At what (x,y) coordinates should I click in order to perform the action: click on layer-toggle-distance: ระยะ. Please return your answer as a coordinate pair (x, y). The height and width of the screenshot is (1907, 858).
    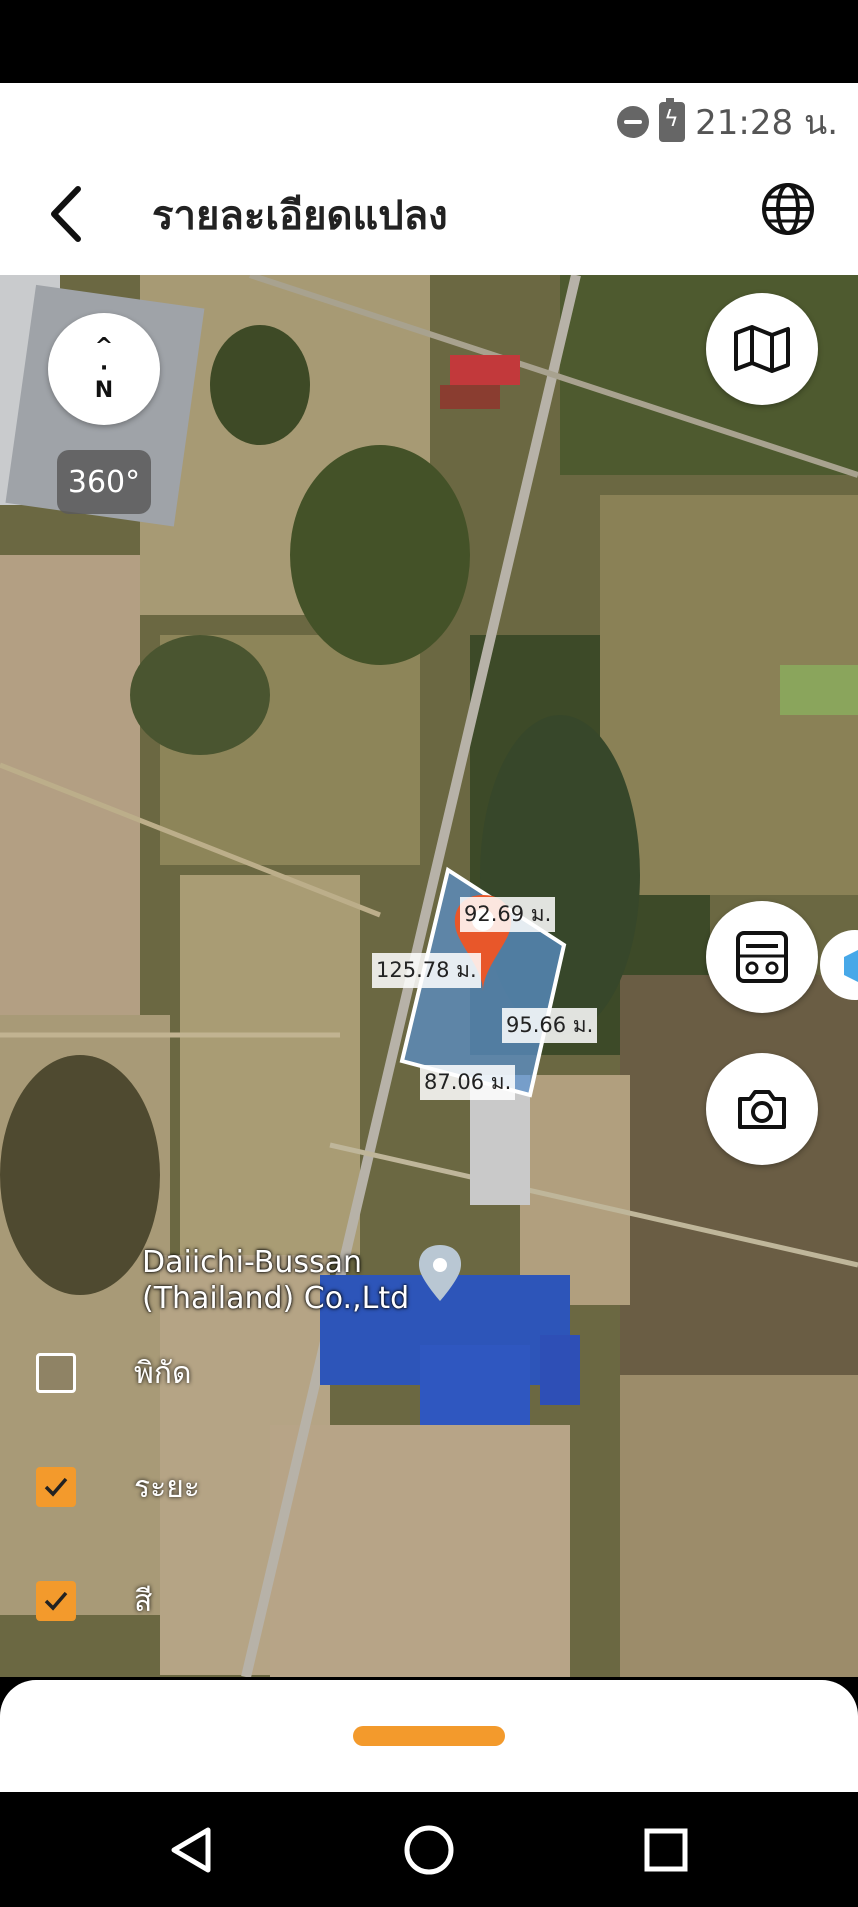
    Looking at the image, I should click on (118, 1487).